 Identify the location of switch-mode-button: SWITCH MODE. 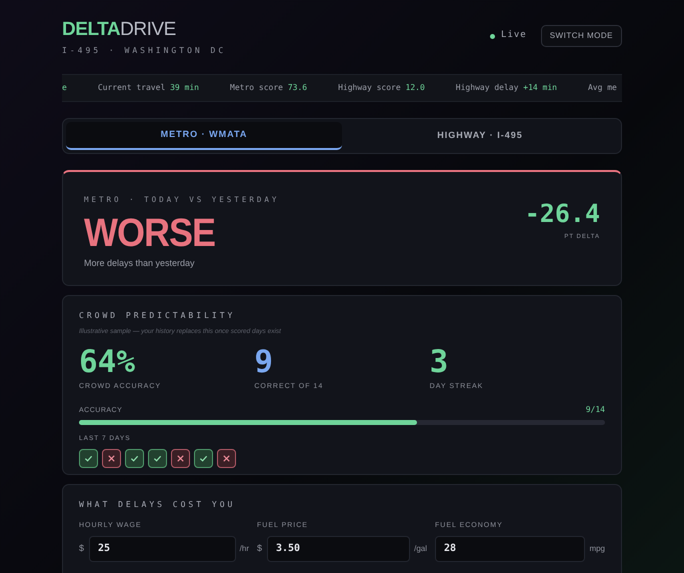
(581, 36).